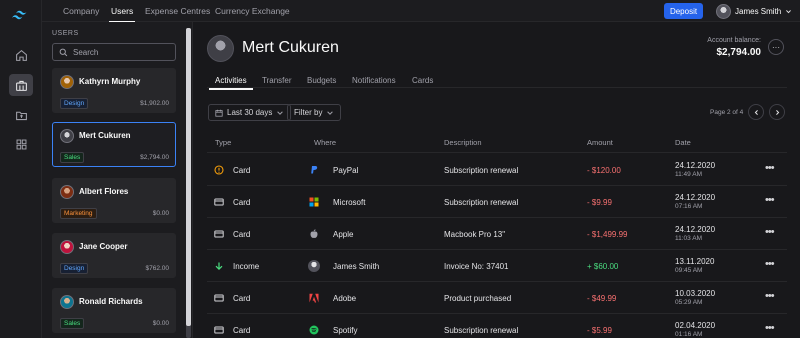  Describe the element at coordinates (374, 80) in the screenshot. I see `tab-notifications: Notifications` at that location.